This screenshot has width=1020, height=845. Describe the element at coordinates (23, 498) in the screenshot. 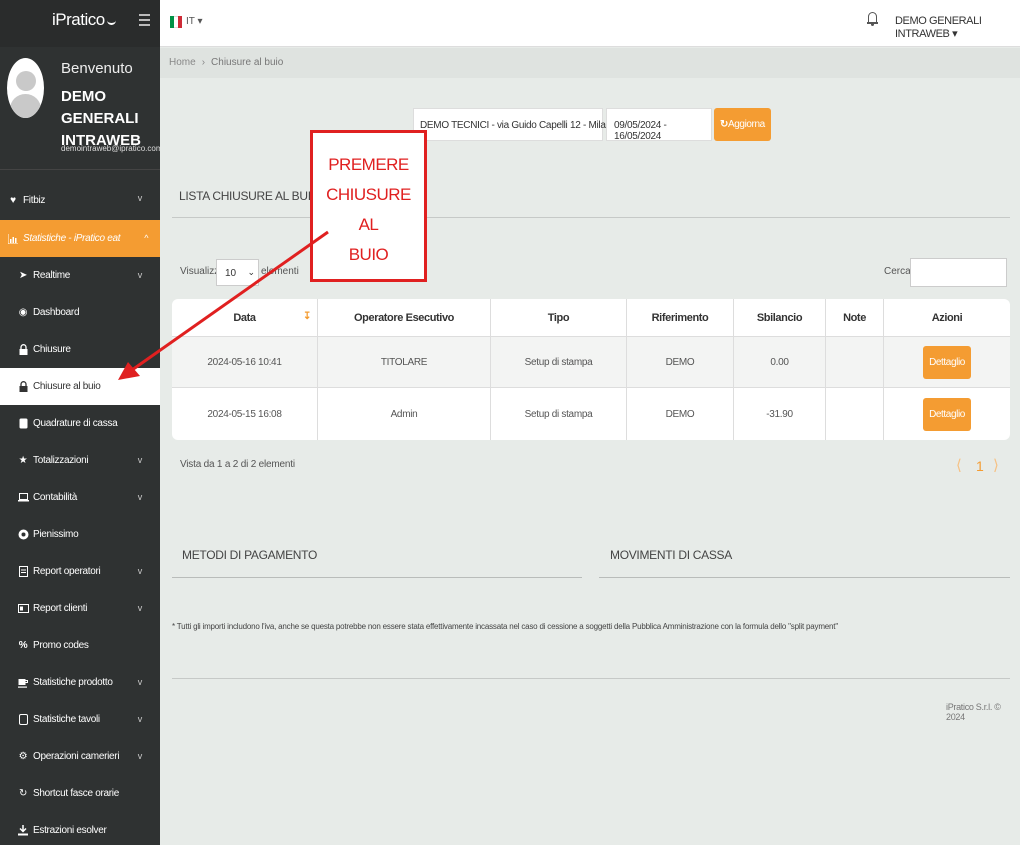

I see `laptop-icon` at that location.